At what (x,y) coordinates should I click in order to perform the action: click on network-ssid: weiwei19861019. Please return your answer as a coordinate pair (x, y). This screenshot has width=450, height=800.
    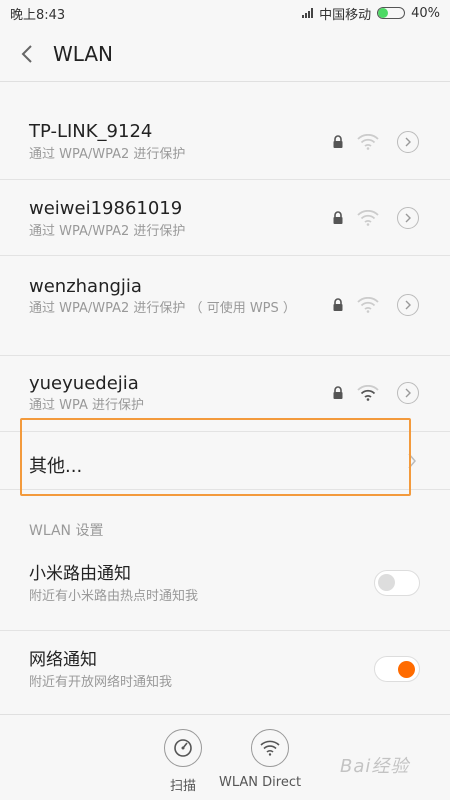
    Looking at the image, I should click on (106, 208).